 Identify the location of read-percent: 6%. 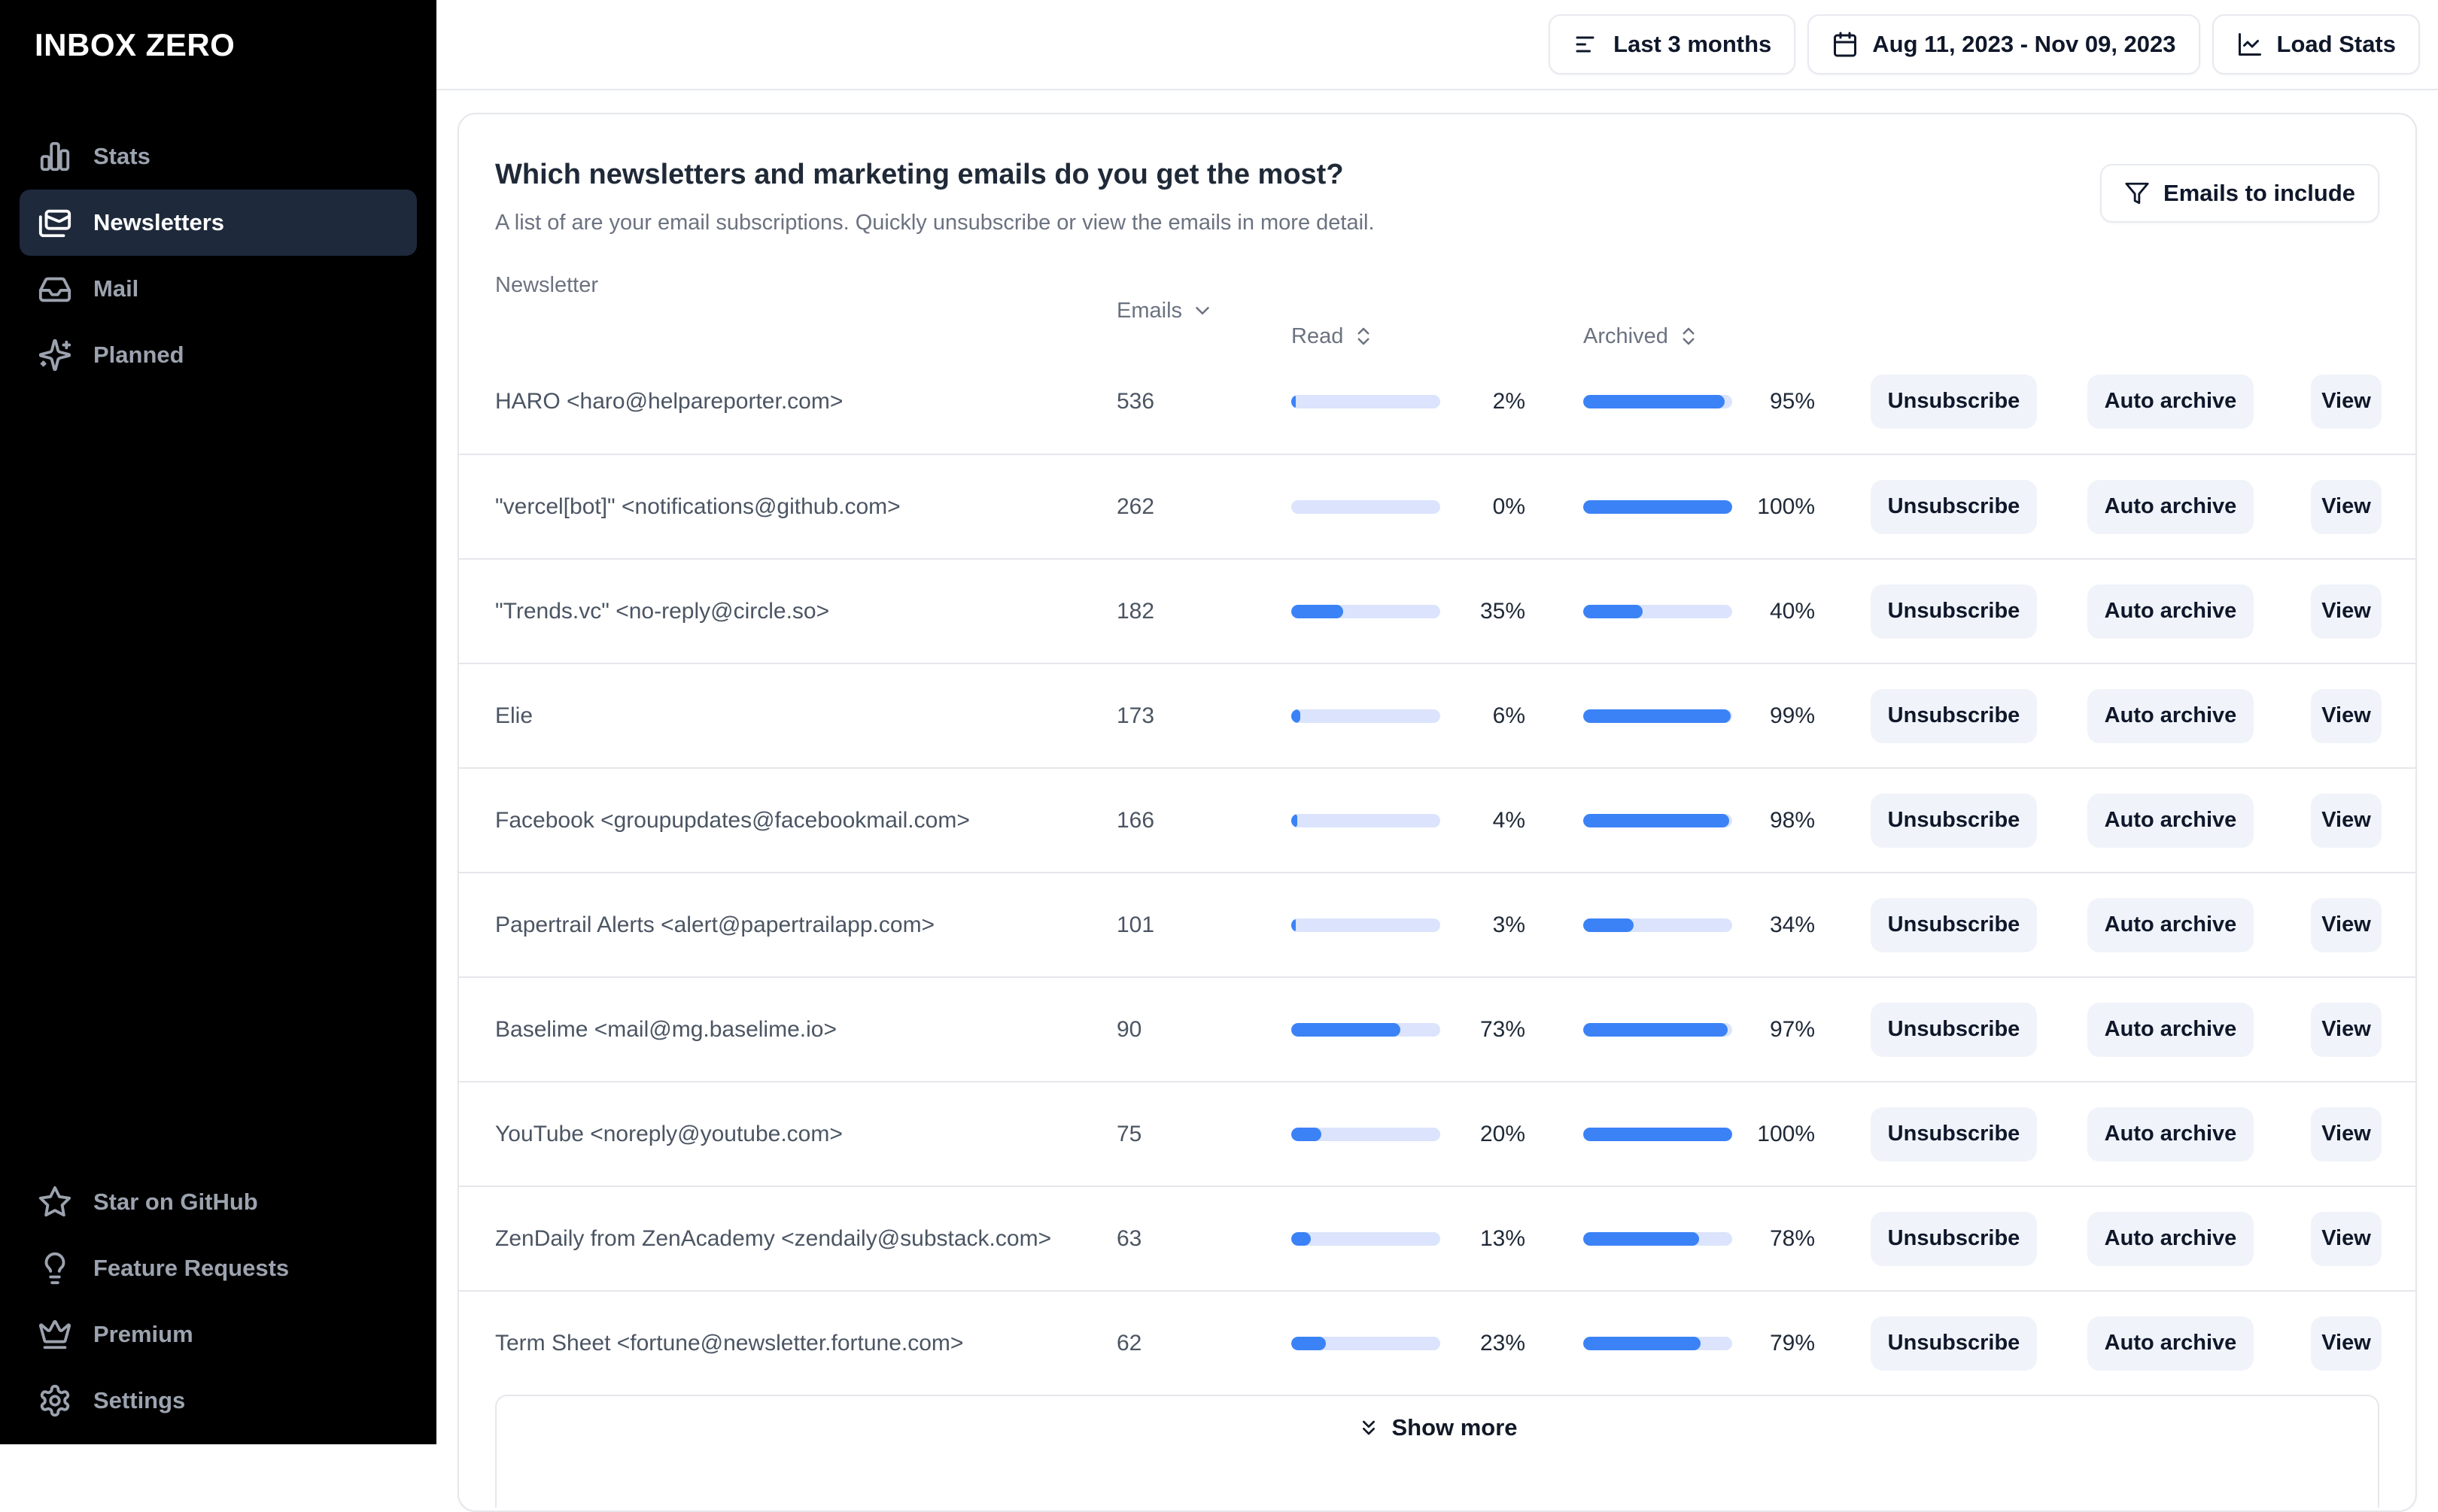
(1508, 715).